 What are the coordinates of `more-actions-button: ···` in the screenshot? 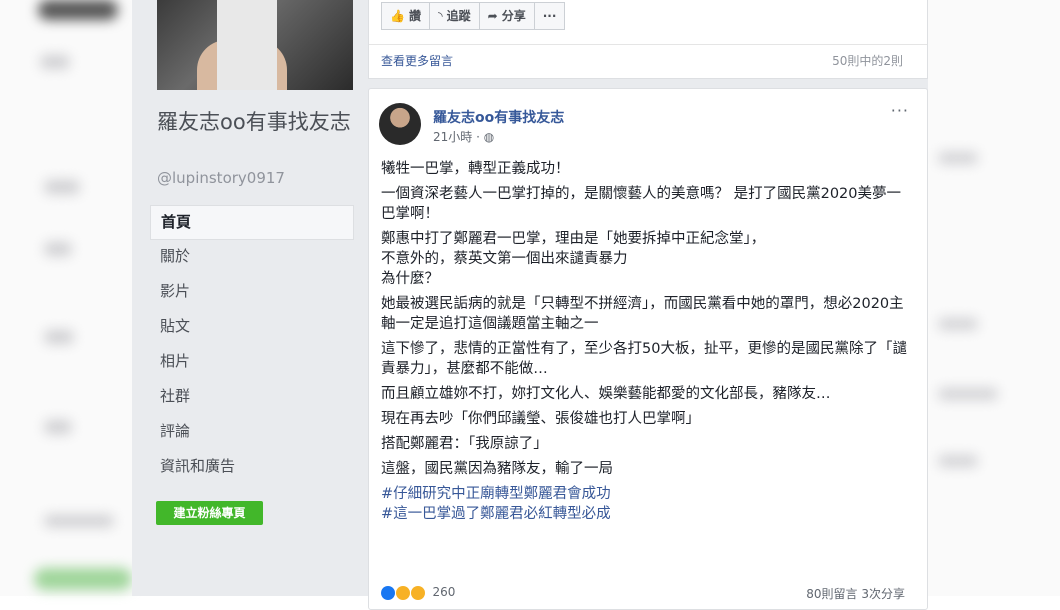 It's located at (549, 16).